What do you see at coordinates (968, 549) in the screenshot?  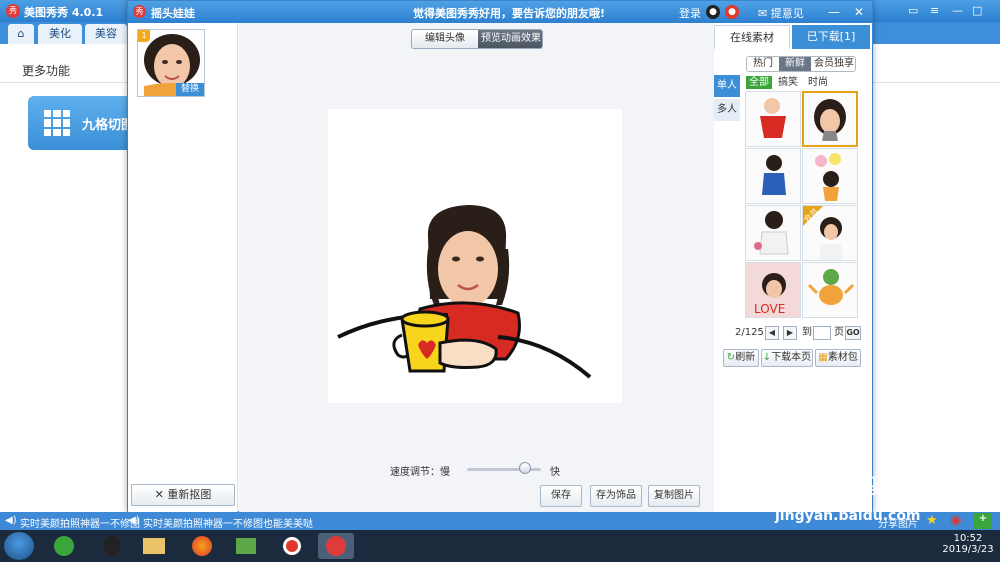 I see `clock-date: 2019/3/23` at bounding box center [968, 549].